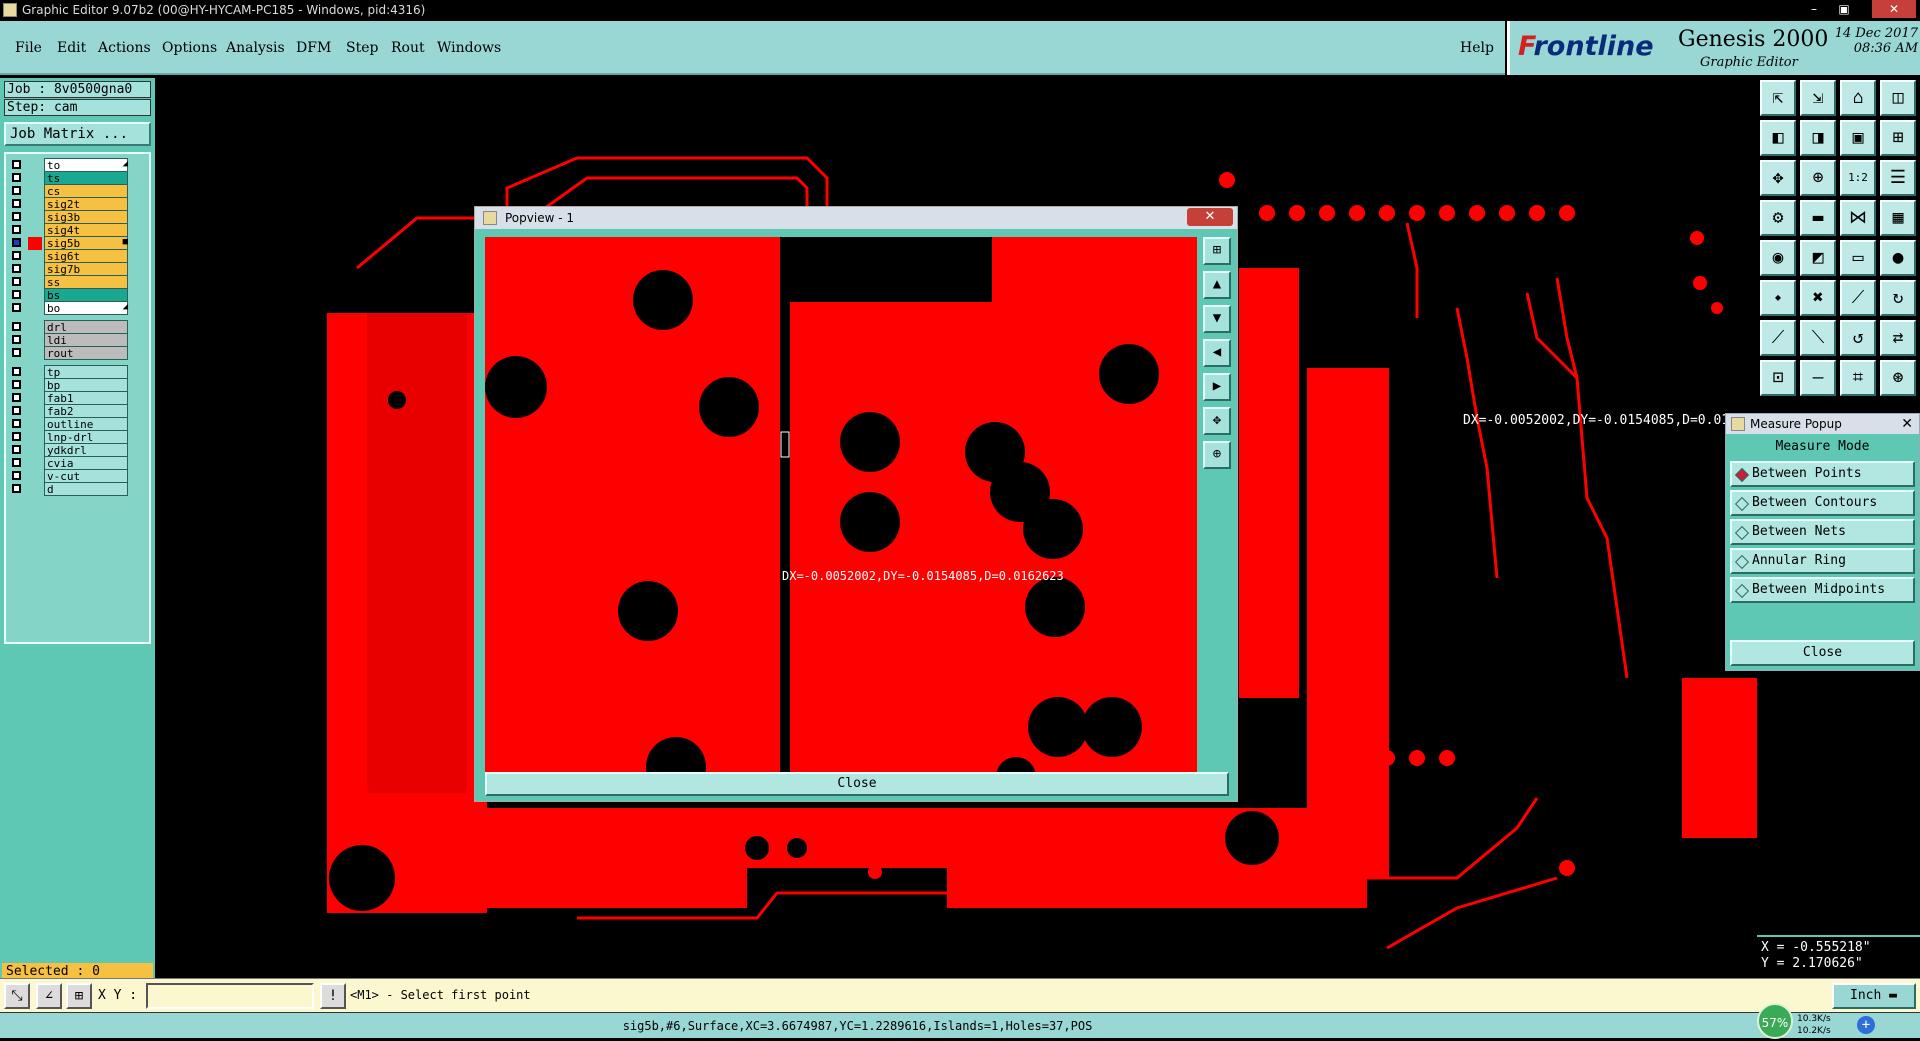  I want to click on option-annular-ring: Annular Ring, so click(1822, 561).